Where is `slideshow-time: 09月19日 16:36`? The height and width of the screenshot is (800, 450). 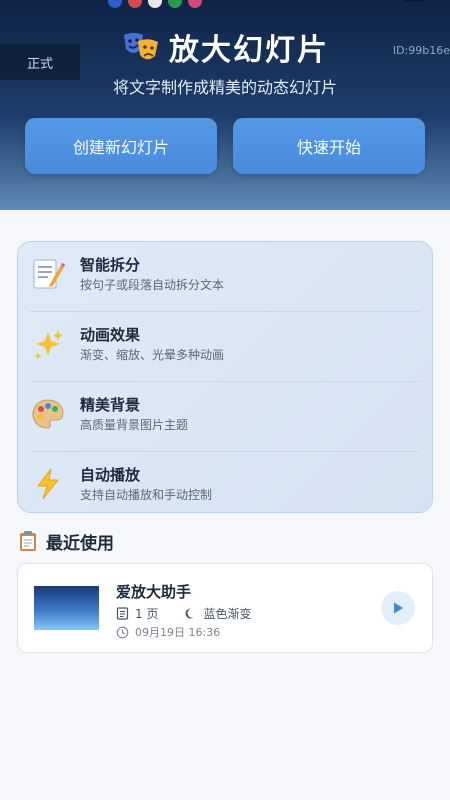 slideshow-time: 09月19日 16:36 is located at coordinates (168, 632).